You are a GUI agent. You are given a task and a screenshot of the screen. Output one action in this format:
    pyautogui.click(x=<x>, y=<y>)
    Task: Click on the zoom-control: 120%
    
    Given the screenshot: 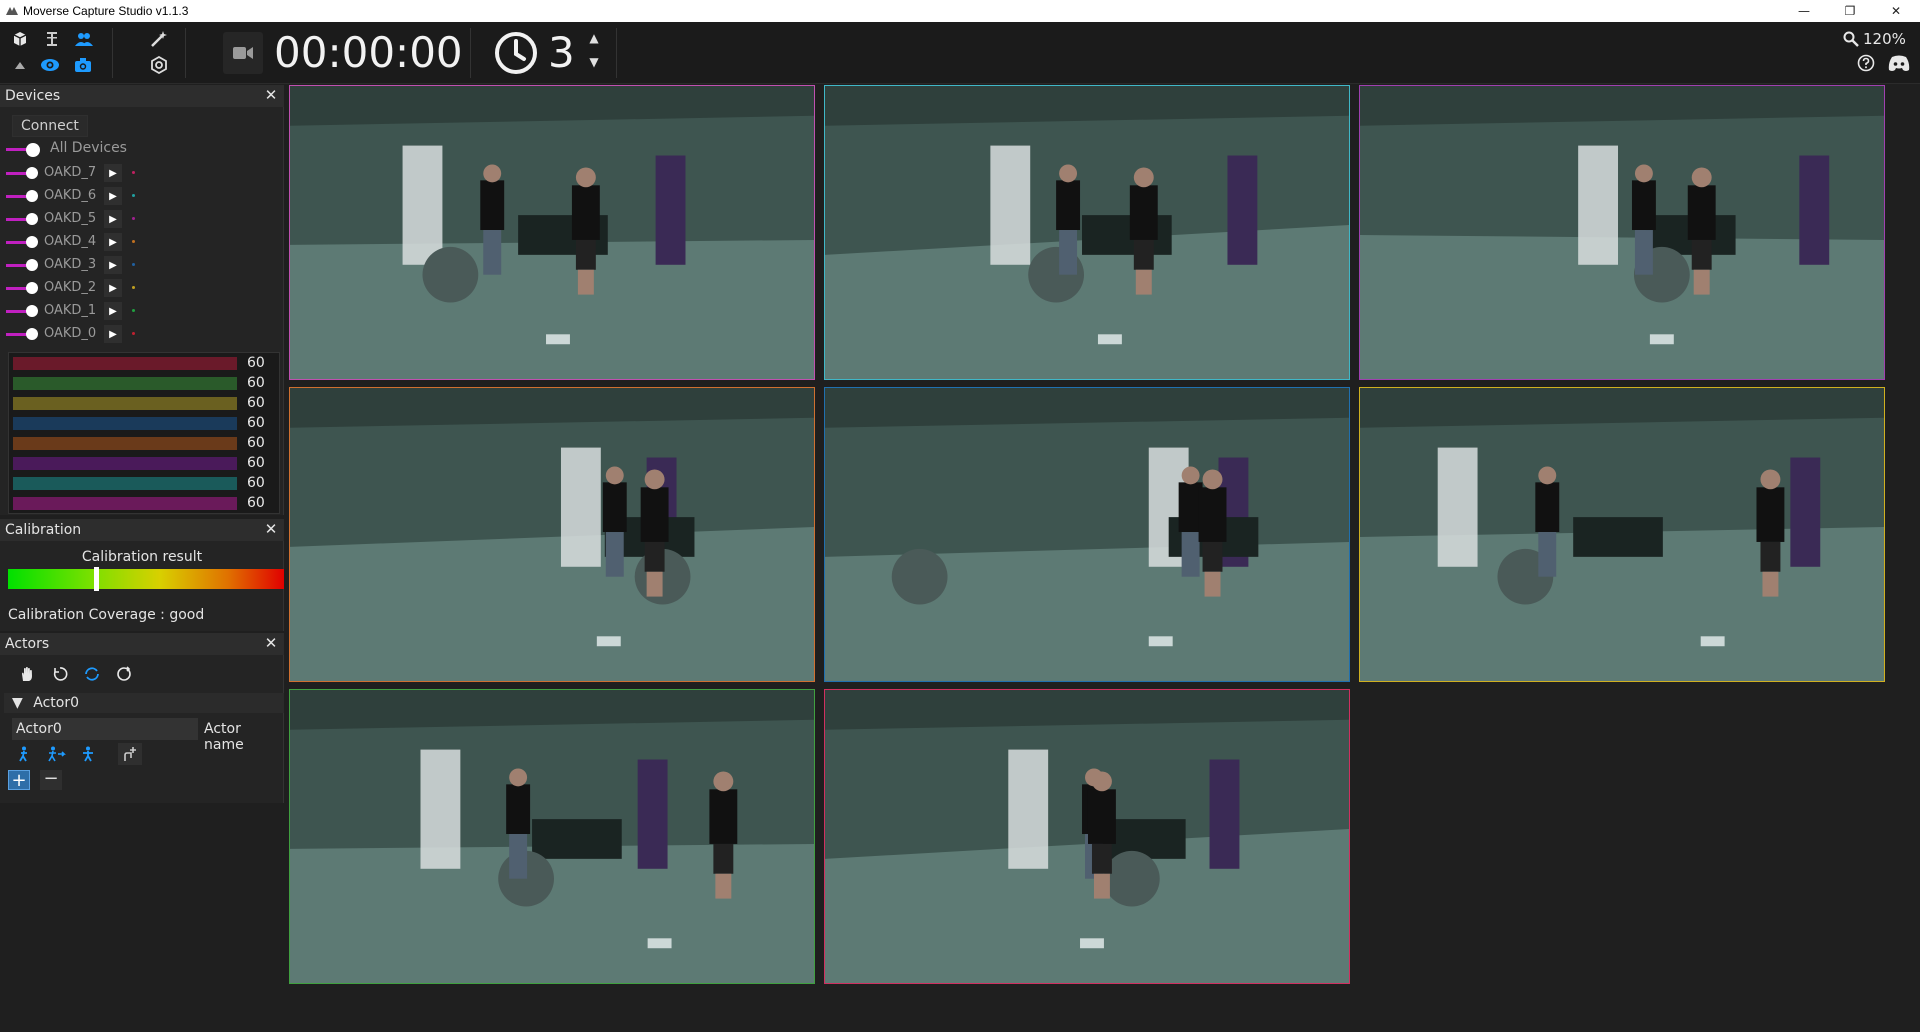 What is the action you would take?
    pyautogui.click(x=1874, y=39)
    